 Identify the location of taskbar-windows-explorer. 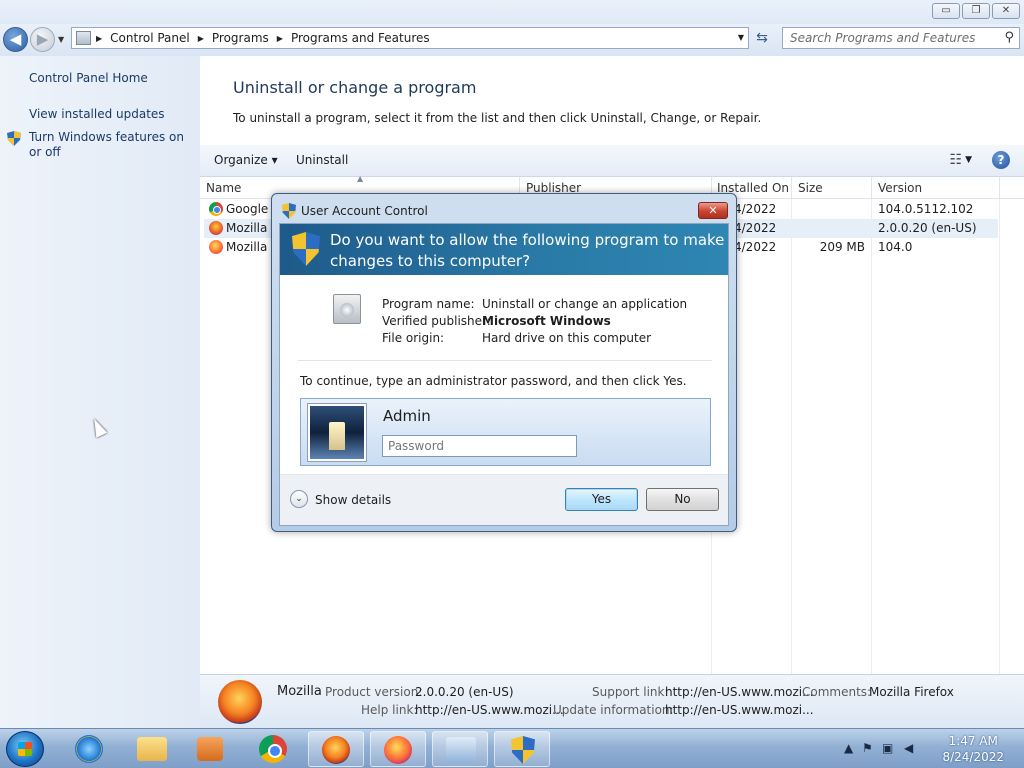
(152, 749).